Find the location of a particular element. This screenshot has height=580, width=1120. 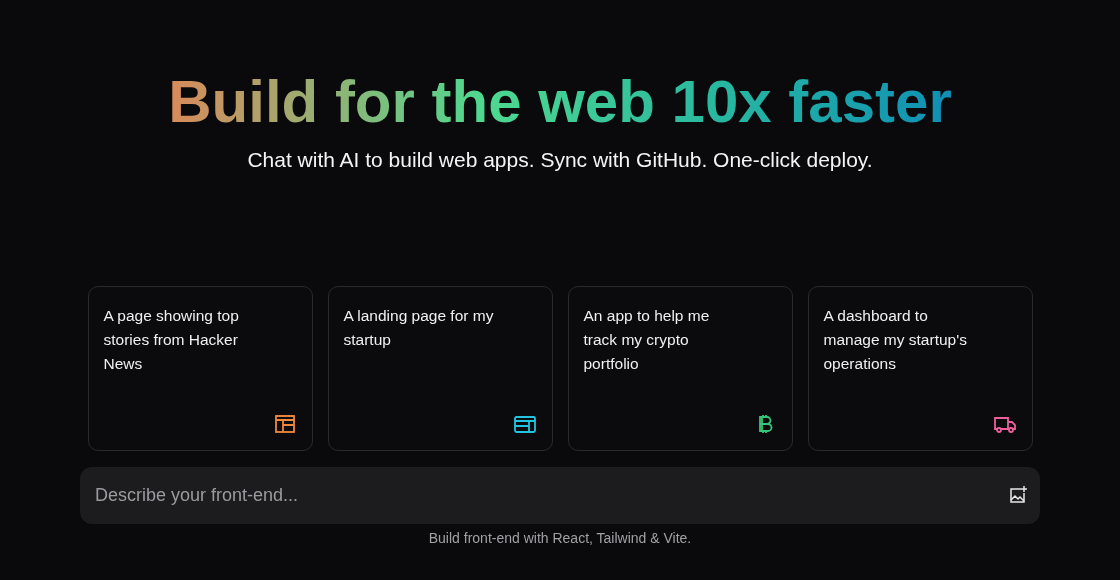

suggestion-text: A page showing top stories from Hacker News is located at coordinates (171, 340).